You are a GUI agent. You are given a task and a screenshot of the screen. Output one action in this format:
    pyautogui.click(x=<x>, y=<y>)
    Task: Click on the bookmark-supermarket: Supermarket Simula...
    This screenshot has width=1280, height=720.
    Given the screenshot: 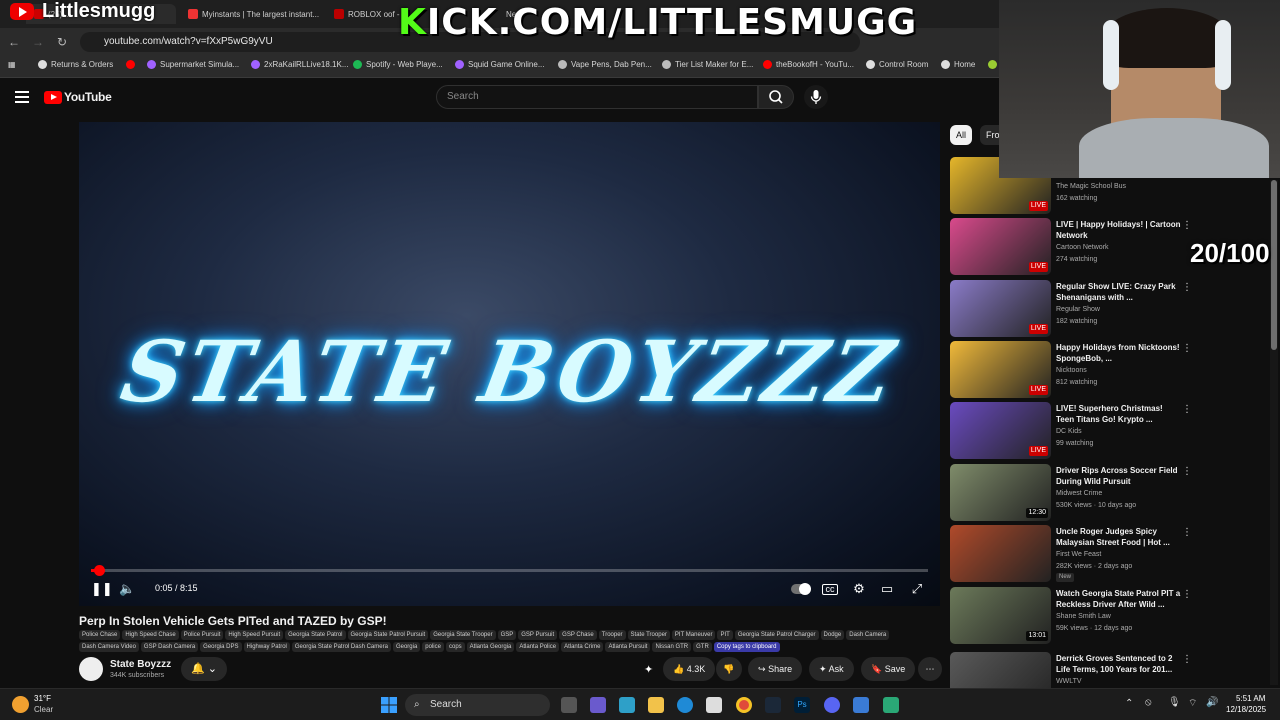 What is the action you would take?
    pyautogui.click(x=193, y=64)
    